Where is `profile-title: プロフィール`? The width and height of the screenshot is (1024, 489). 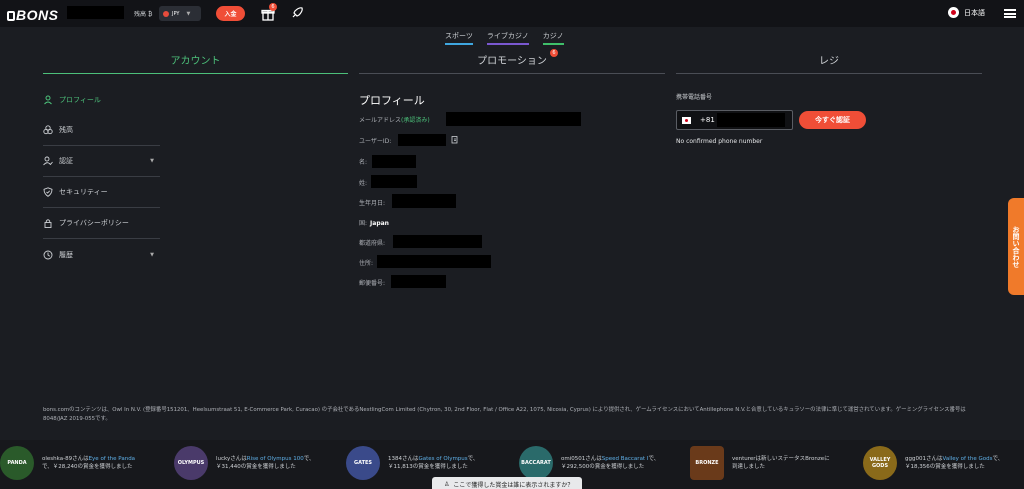
profile-title: プロフィール is located at coordinates (392, 100).